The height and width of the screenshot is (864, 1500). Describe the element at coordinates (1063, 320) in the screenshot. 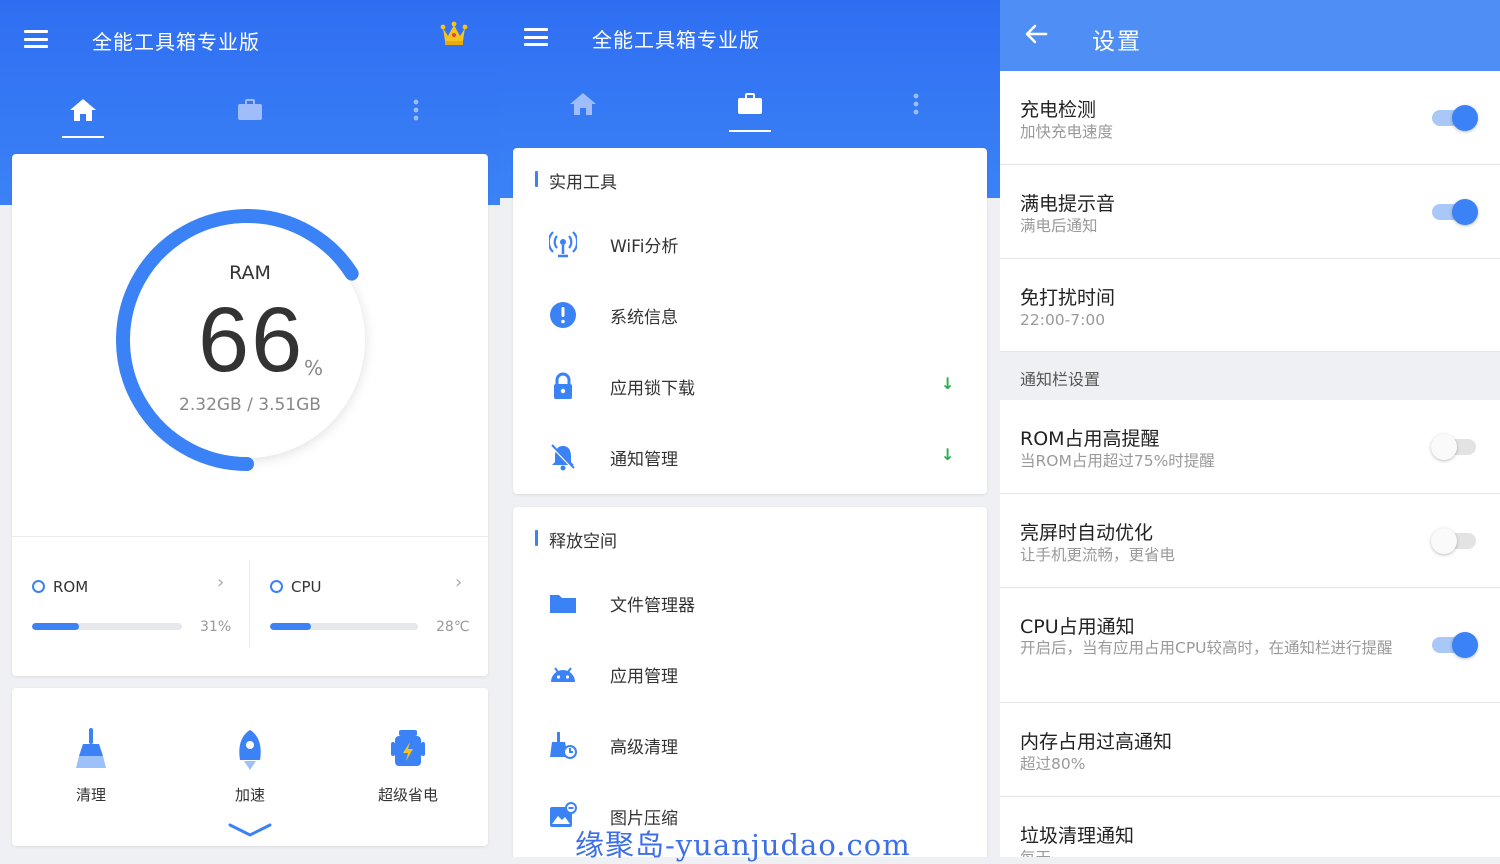

I see `setting-subtitle: 22:00-7:00` at that location.